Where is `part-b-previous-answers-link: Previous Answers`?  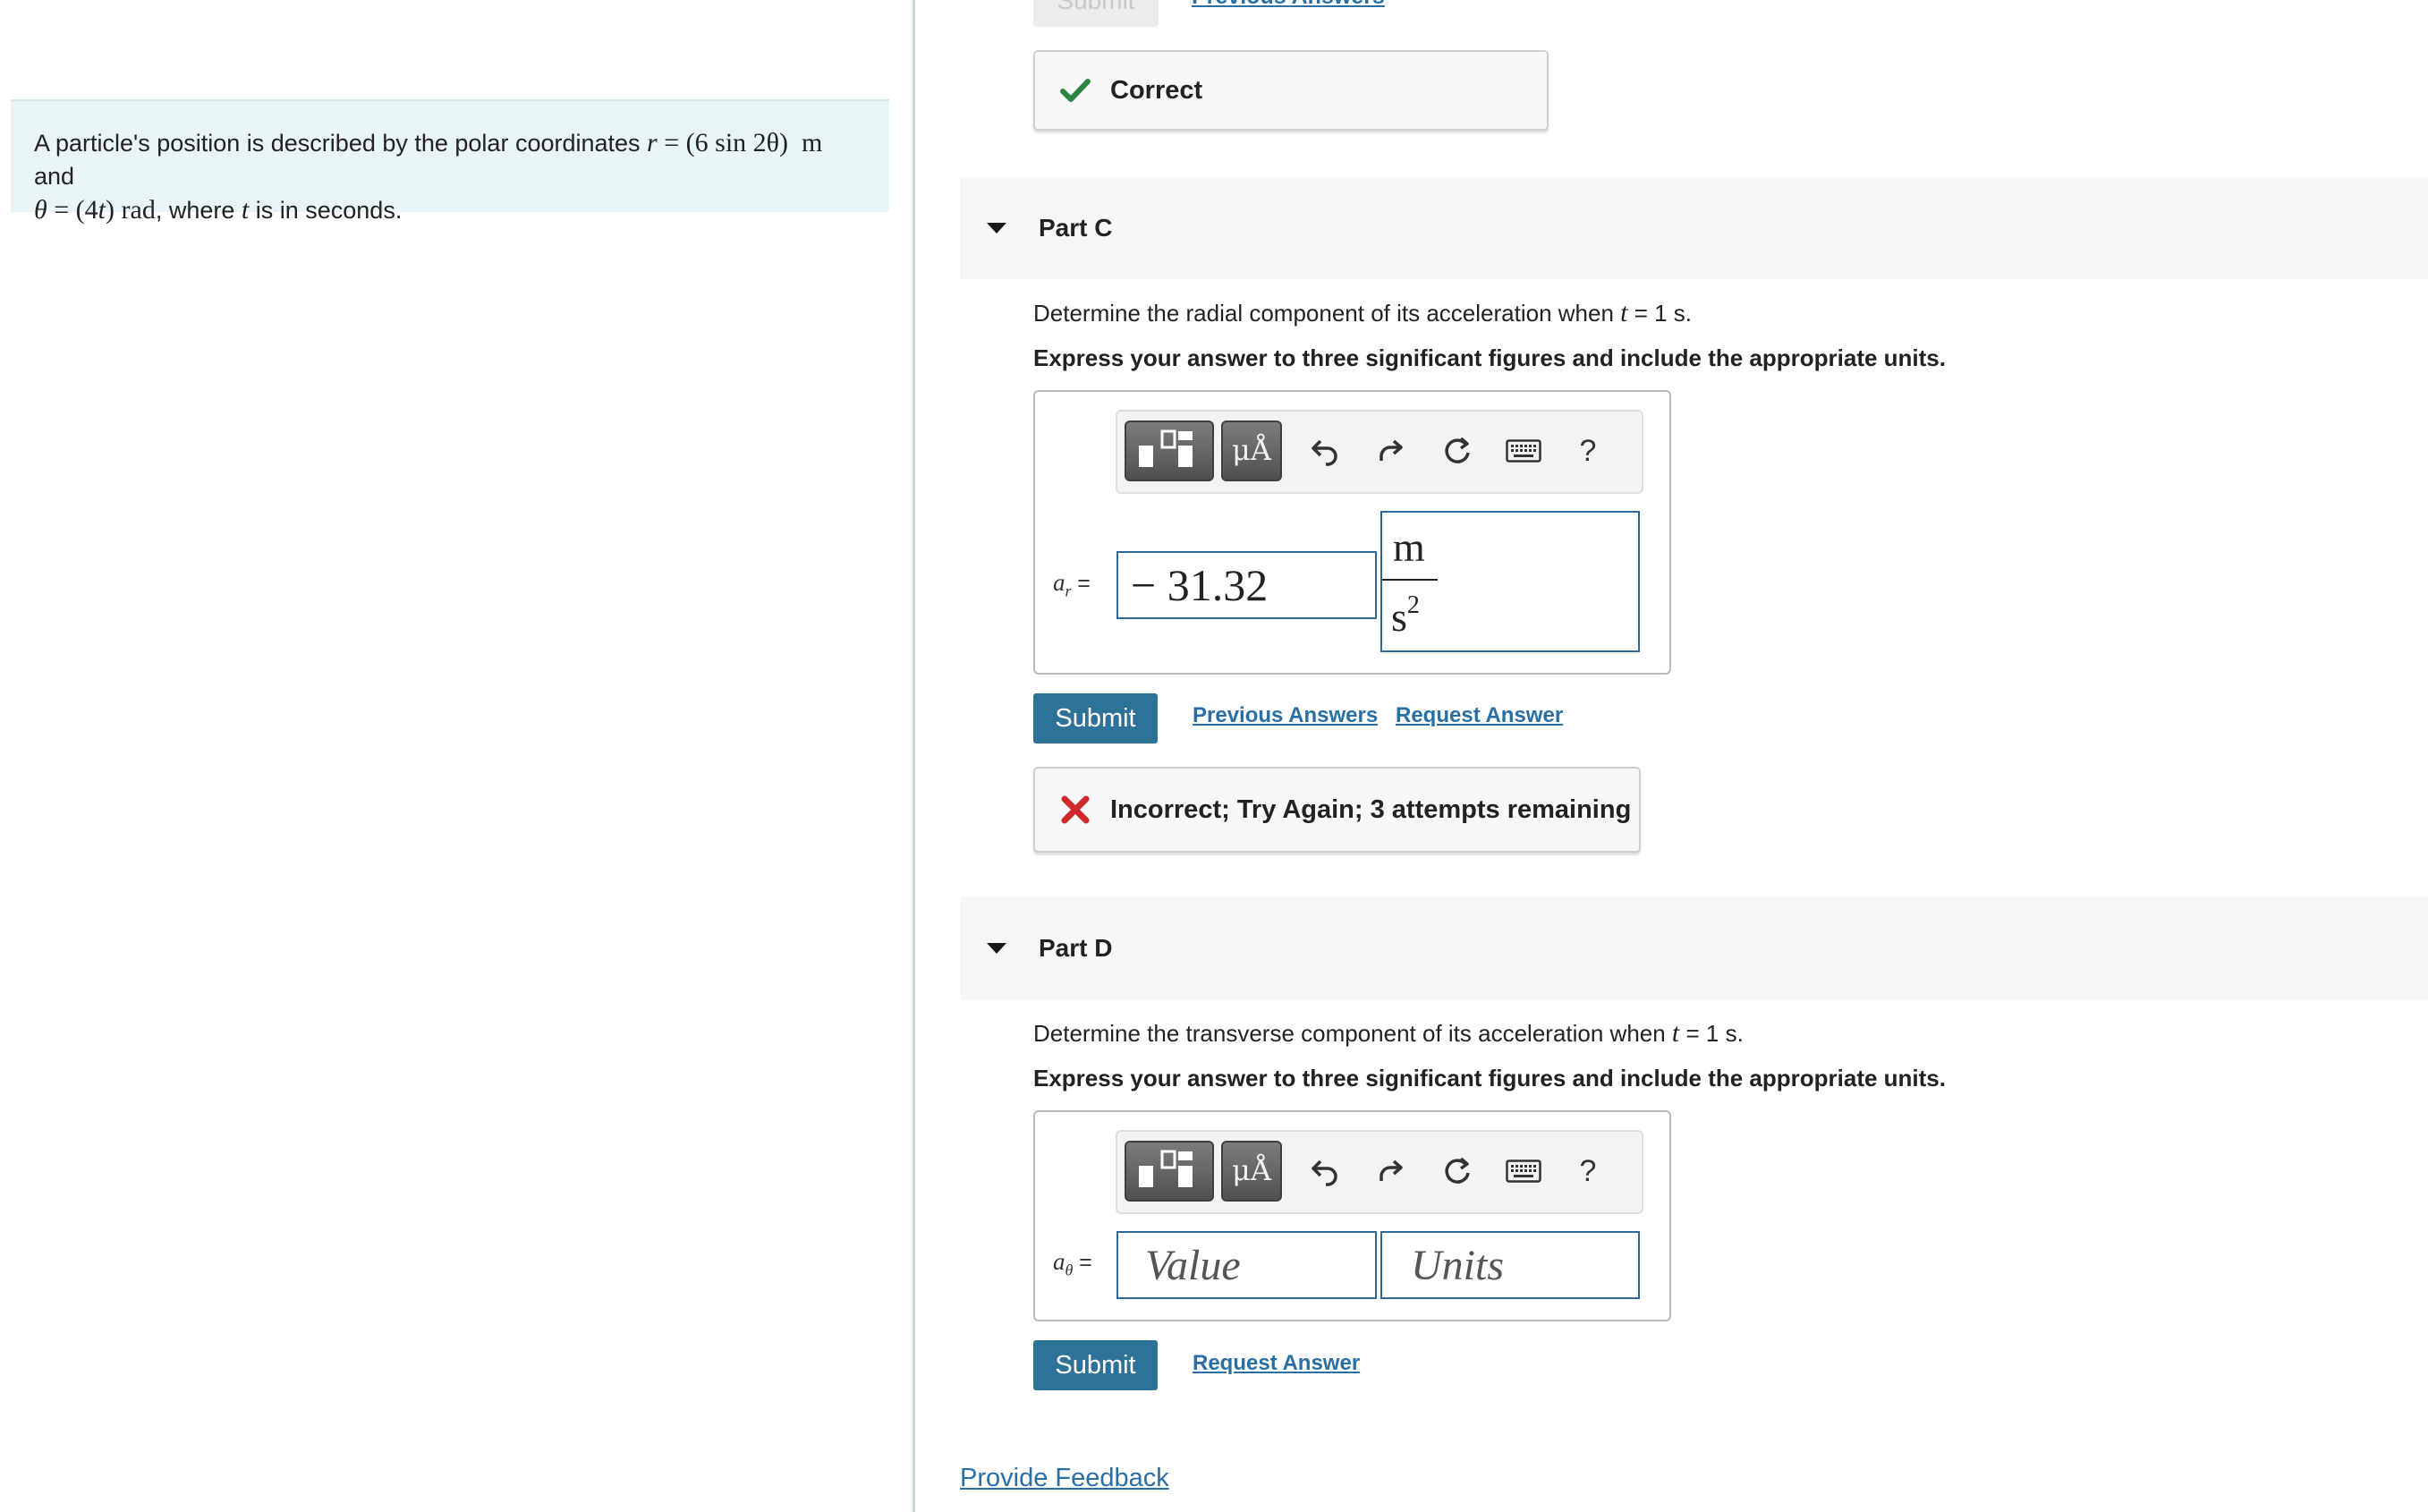 part-b-previous-answers-link: Previous Answers is located at coordinates (1289, 4).